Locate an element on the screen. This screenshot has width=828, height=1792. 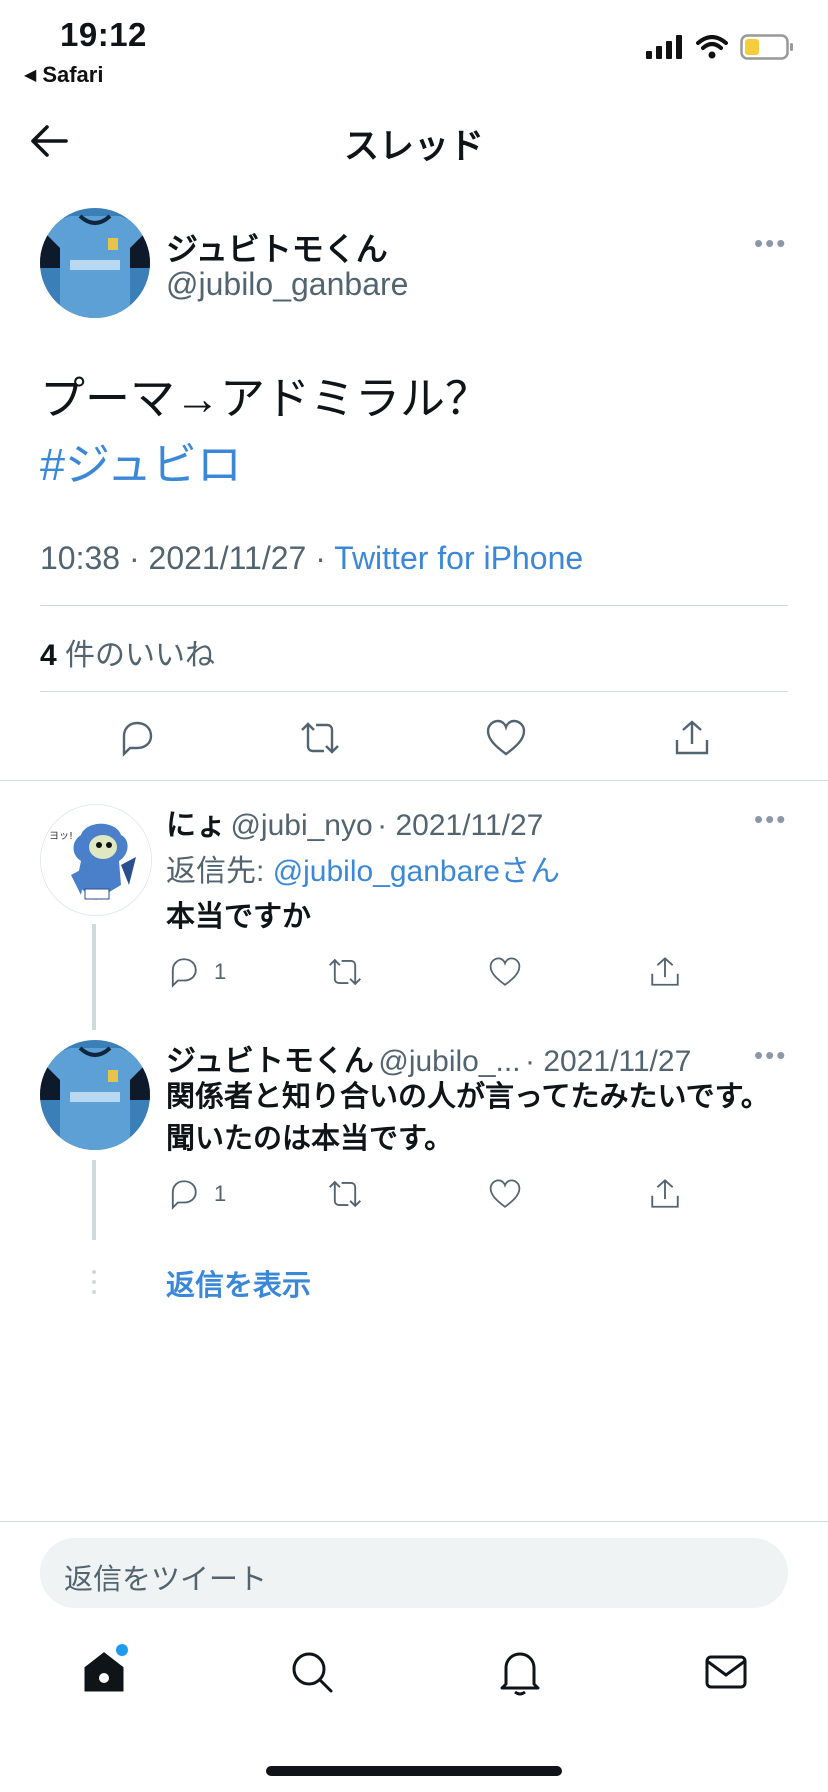
reply-to-label: 返信先: is located at coordinates (215, 871).